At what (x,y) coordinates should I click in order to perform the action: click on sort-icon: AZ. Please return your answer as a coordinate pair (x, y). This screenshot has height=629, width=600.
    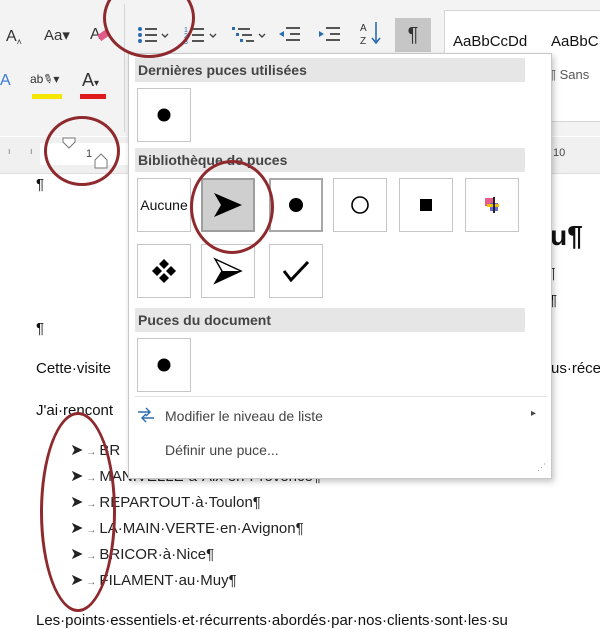
    Looking at the image, I should click on (372, 35).